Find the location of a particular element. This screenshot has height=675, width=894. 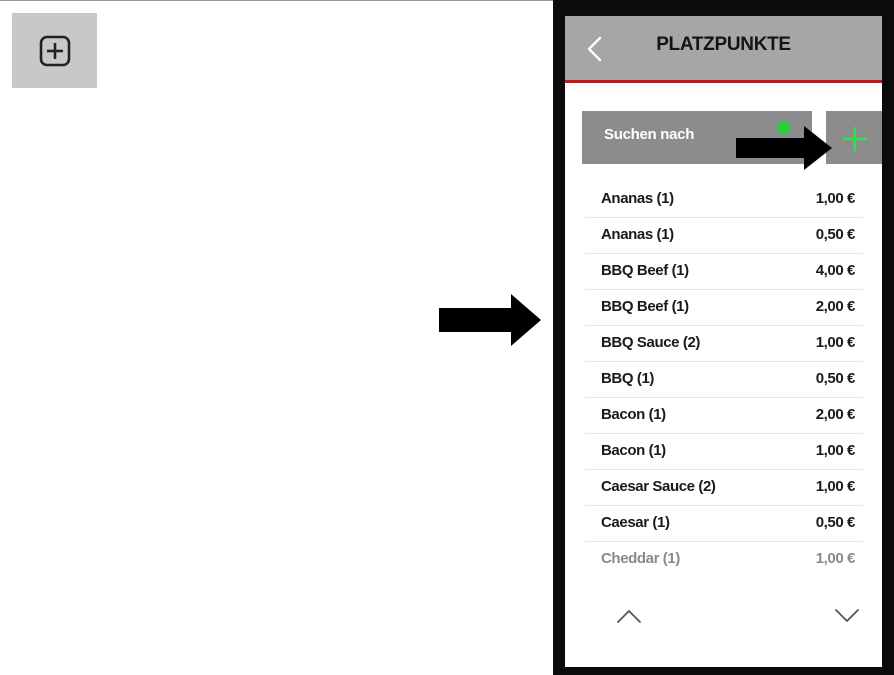

header-bar: PLATZPUNKTE is located at coordinates (723, 49).